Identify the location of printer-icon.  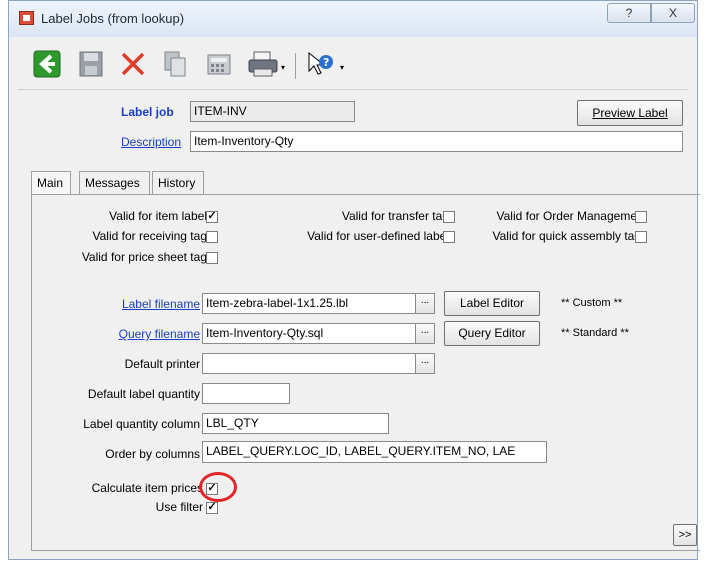
(262, 64).